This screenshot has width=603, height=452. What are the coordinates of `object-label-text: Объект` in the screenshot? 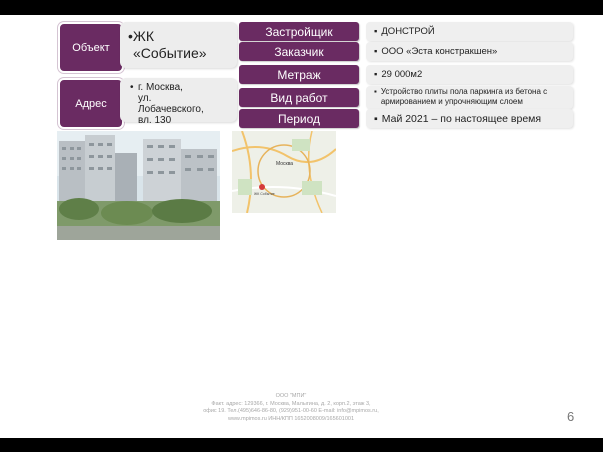 It's located at (91, 47).